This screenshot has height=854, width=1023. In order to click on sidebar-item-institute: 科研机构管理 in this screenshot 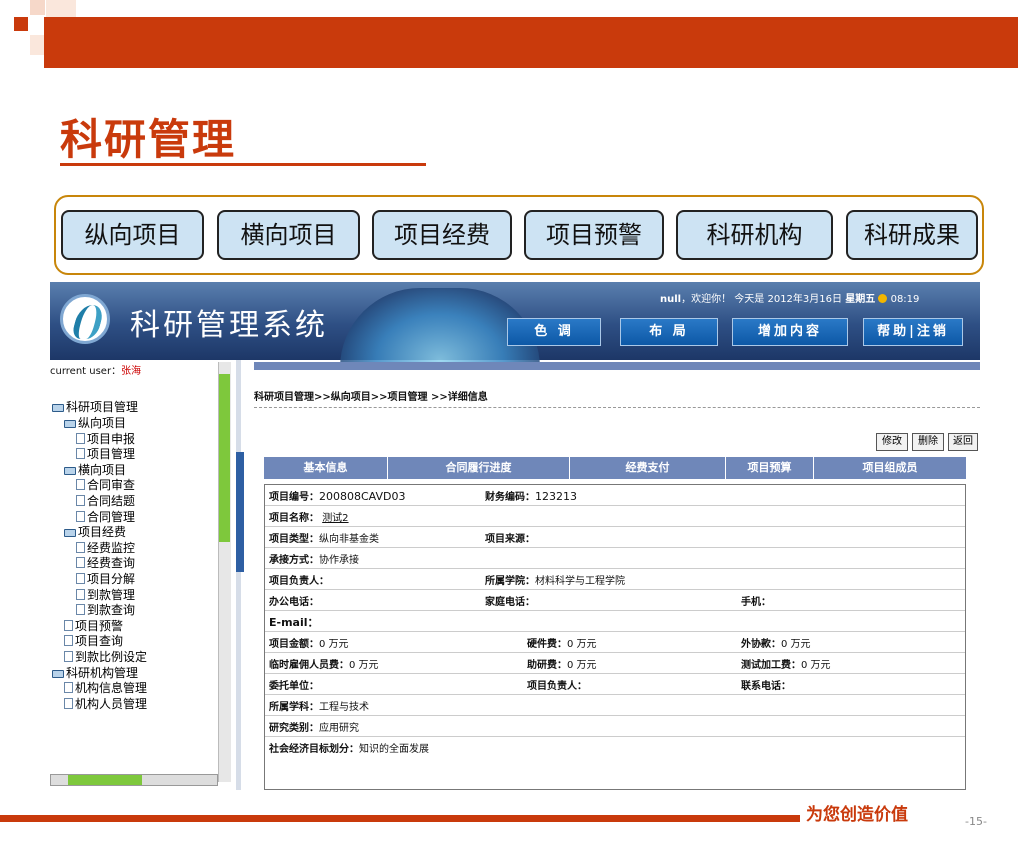, I will do `click(95, 672)`.